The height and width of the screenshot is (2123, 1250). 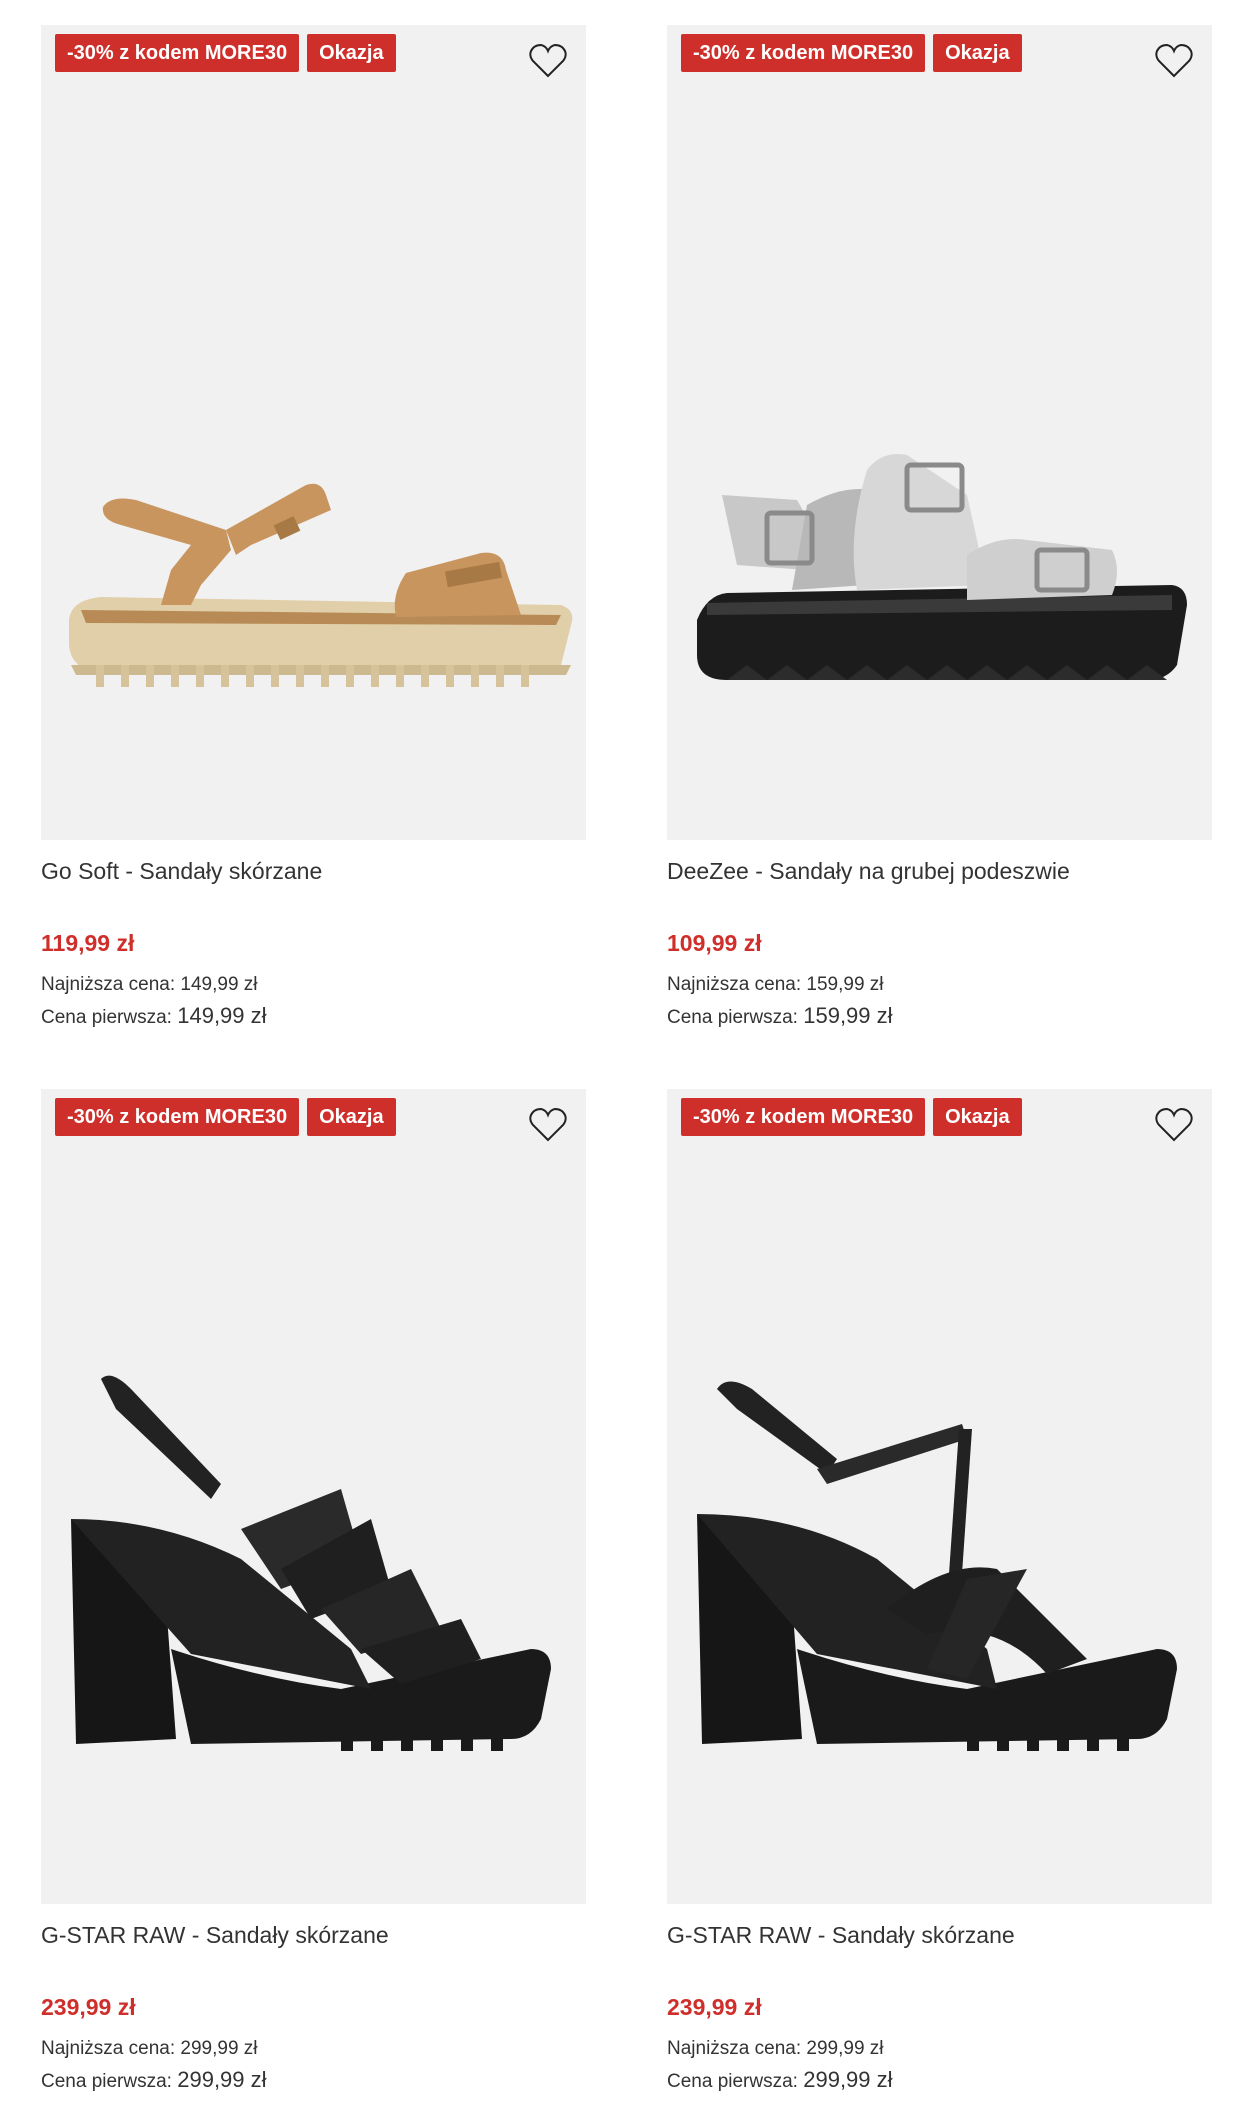 I want to click on first-price-row: Cena pierwsza: 149,99 zł, so click(x=313, y=1016).